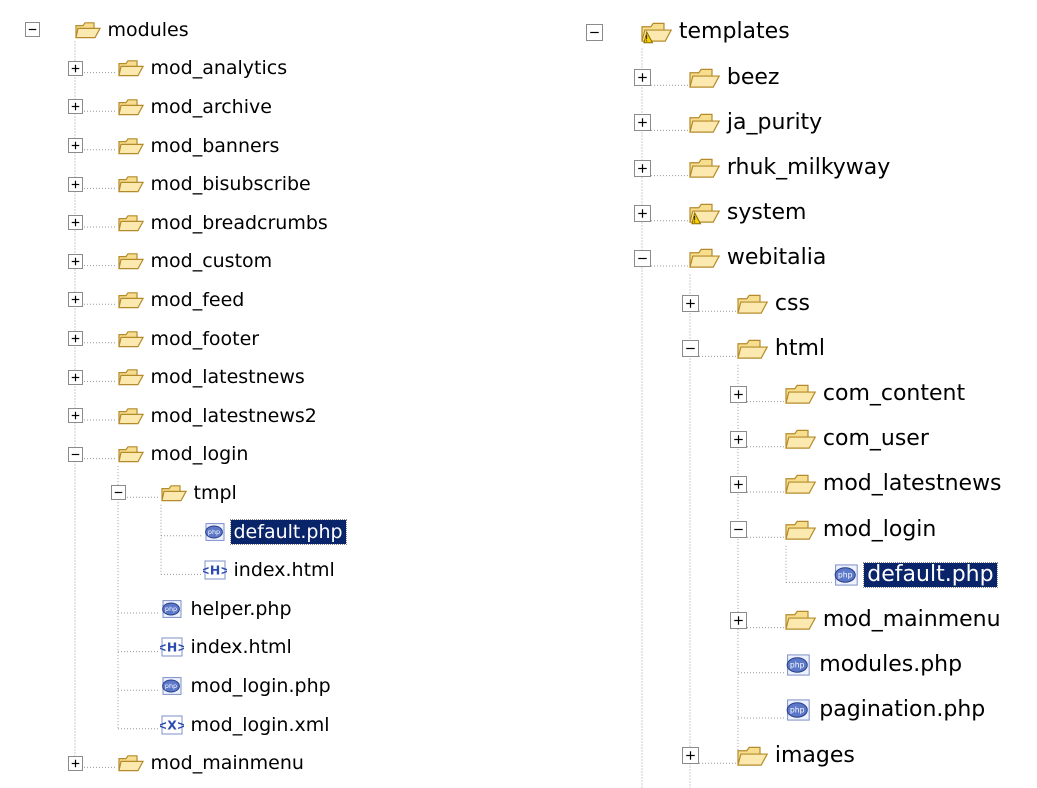 The width and height of the screenshot is (1037, 788). What do you see at coordinates (231, 184) in the screenshot?
I see `tree-node-label: mod_bisubscribe` at bounding box center [231, 184].